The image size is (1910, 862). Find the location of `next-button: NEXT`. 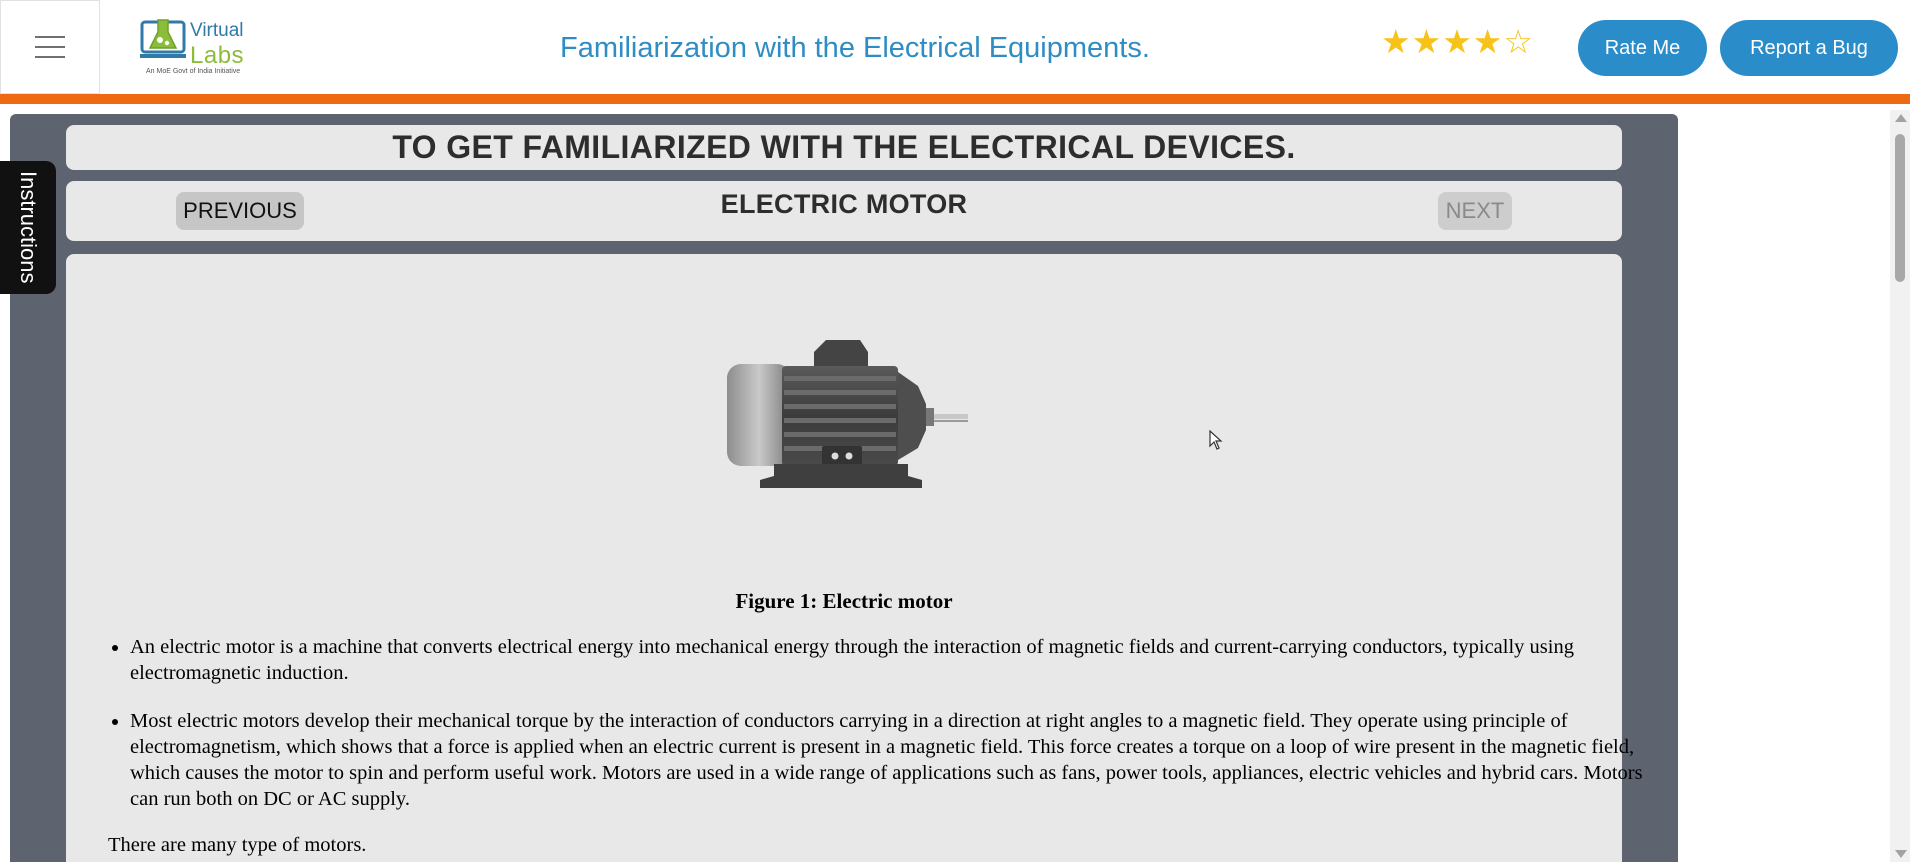

next-button: NEXT is located at coordinates (1475, 211).